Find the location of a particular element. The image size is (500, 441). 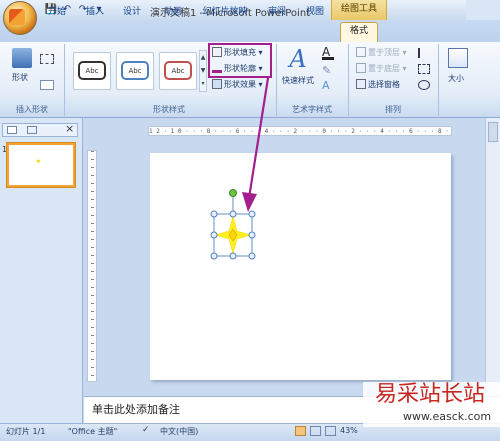

shape-style-2: Abc is located at coordinates (135, 71).